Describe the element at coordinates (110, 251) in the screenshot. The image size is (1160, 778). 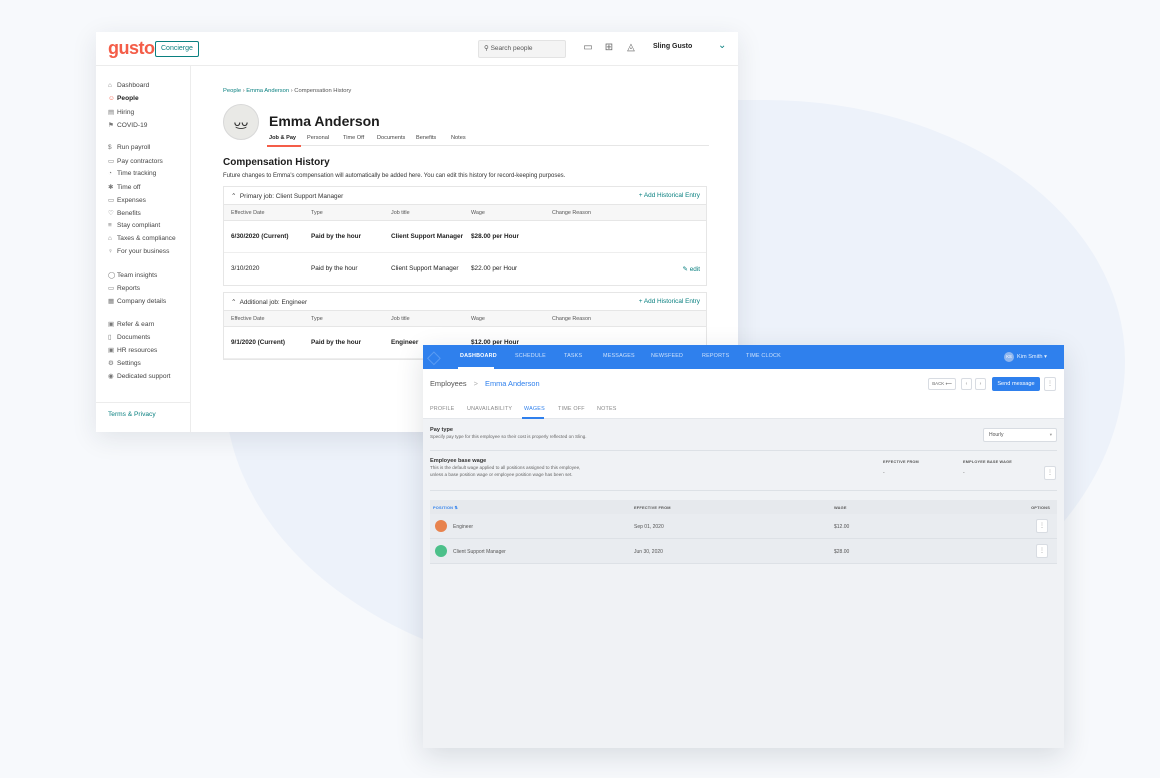
I see `bulb-icon: ♀` at that location.